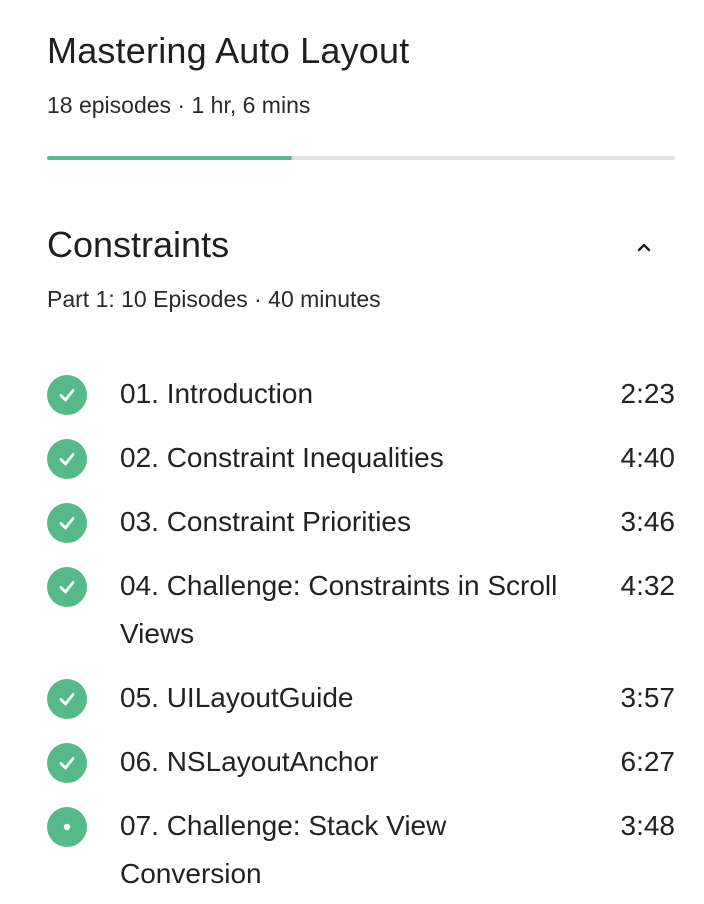 The width and height of the screenshot is (704, 904). I want to click on chevron-up-icon, so click(644, 247).